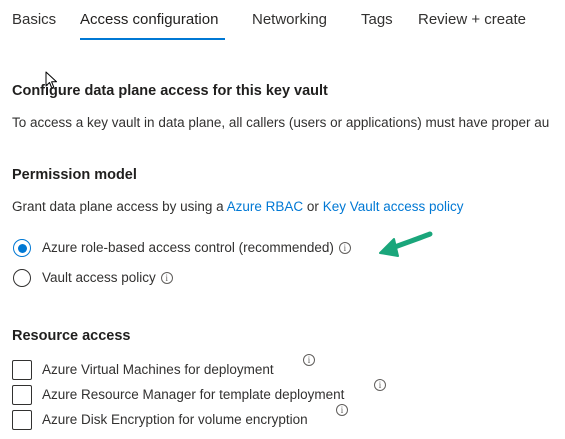 The height and width of the screenshot is (439, 565). I want to click on annotation-arrow-icon, so click(406, 244).